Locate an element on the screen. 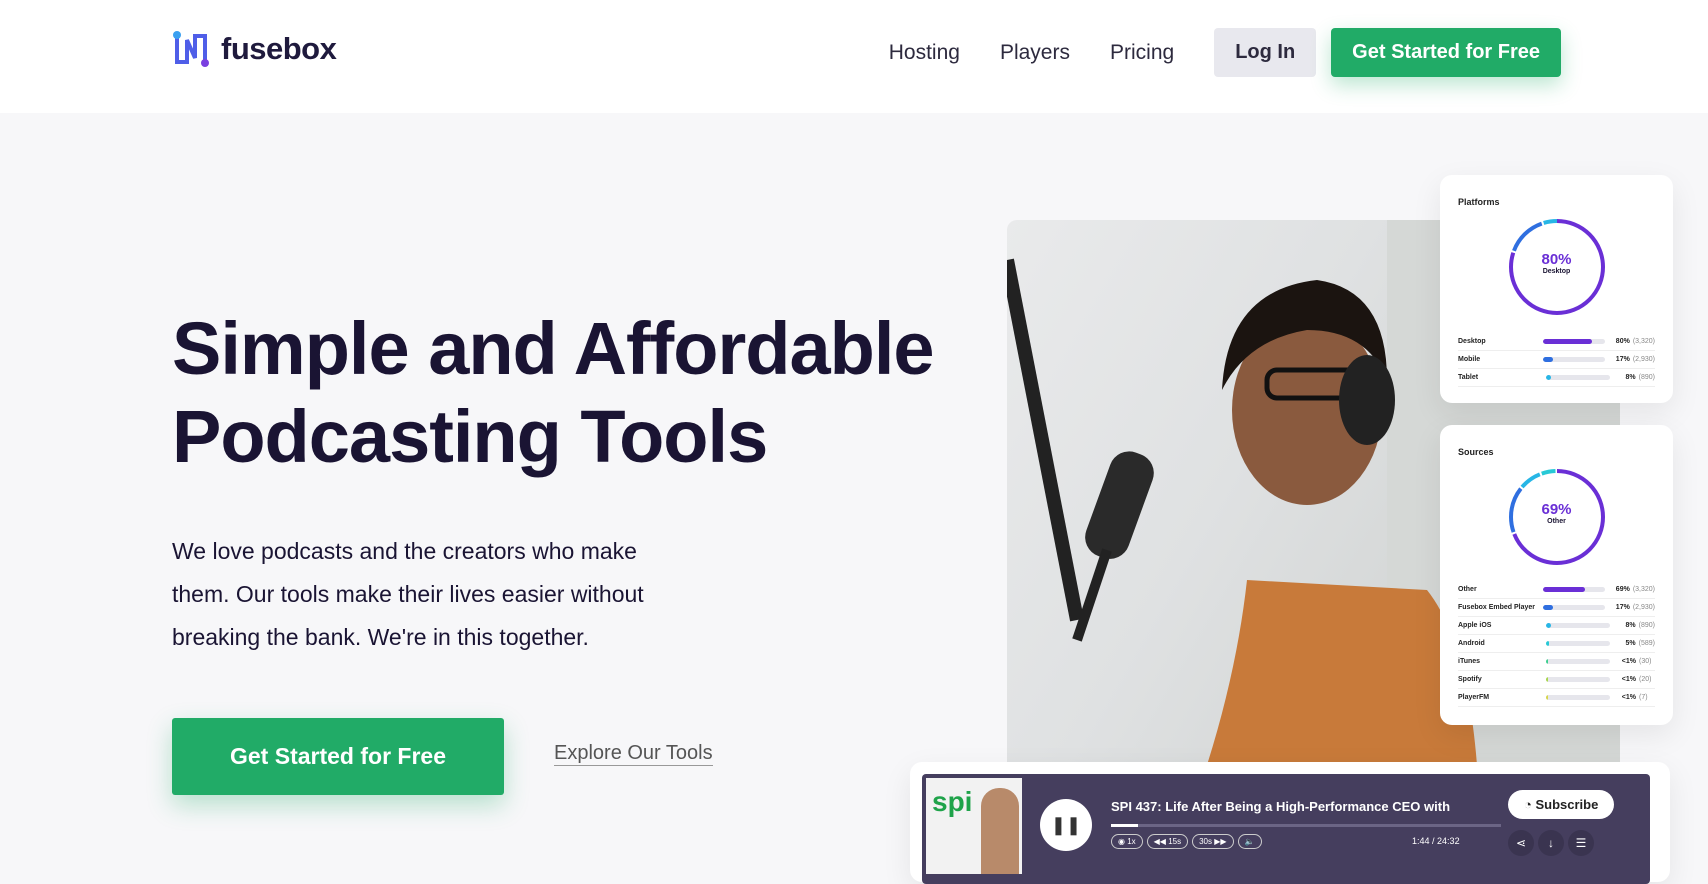 The width and height of the screenshot is (1708, 884). stat-label: Apple iOS is located at coordinates (1475, 625).